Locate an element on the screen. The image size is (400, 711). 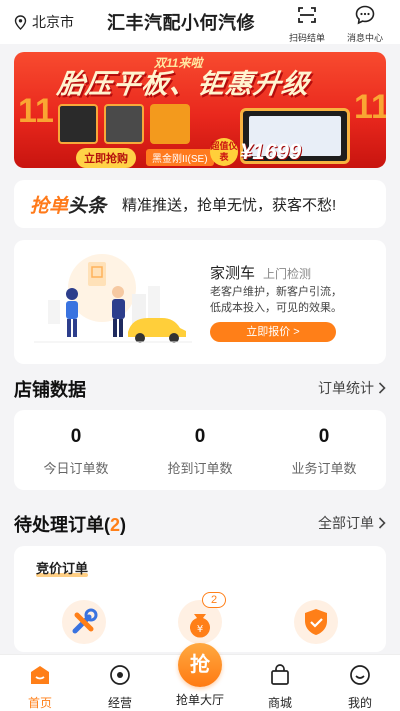
stat-today-orders: 0 今日订单数 is located at coordinates (76, 450).